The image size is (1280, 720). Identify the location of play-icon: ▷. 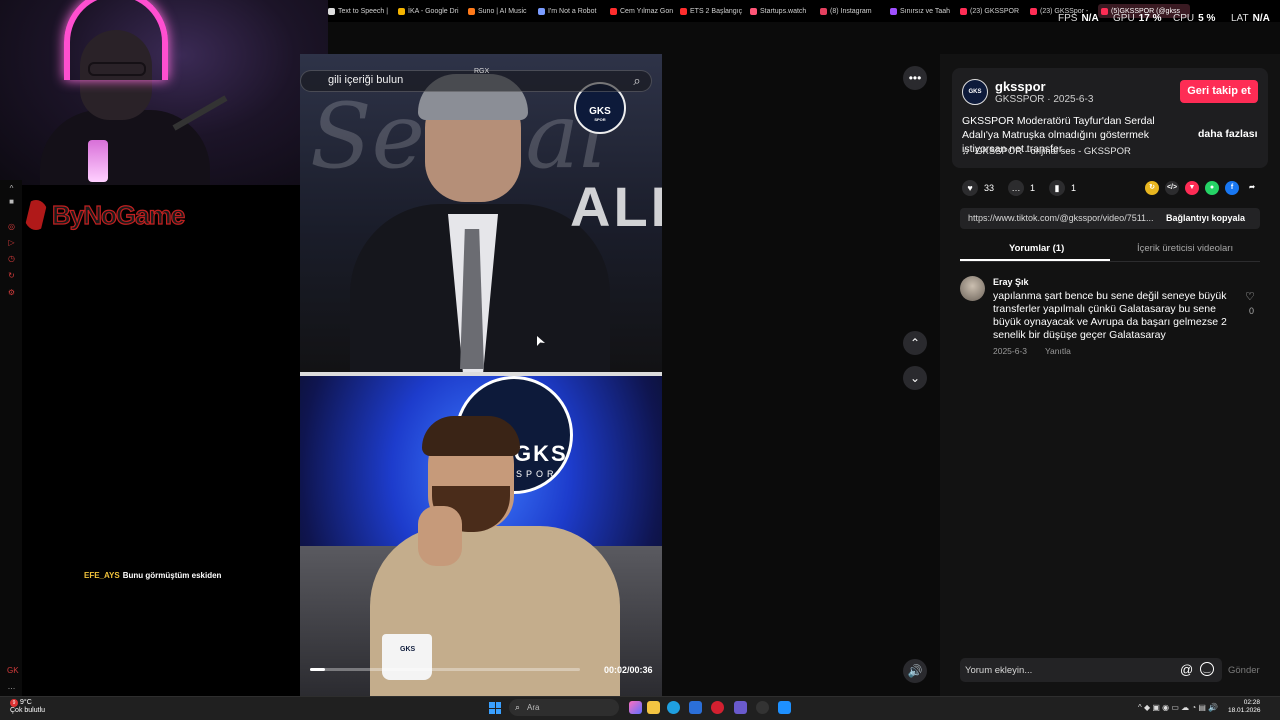
(11, 242).